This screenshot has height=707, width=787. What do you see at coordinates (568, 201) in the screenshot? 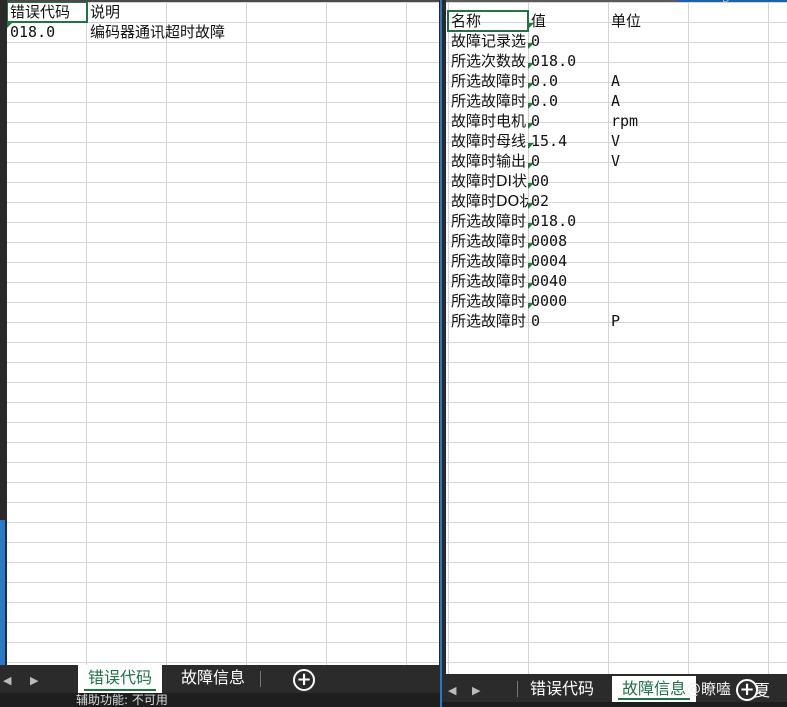
I see `row-value-cell: 02` at bounding box center [568, 201].